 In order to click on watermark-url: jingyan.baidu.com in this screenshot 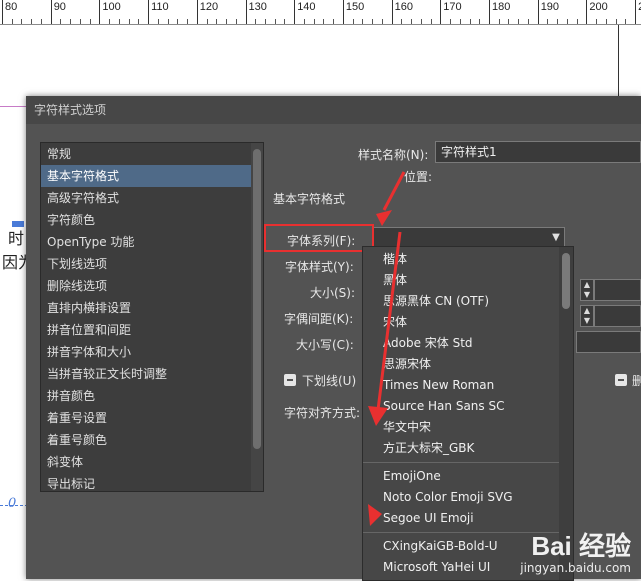, I will do `click(575, 568)`.